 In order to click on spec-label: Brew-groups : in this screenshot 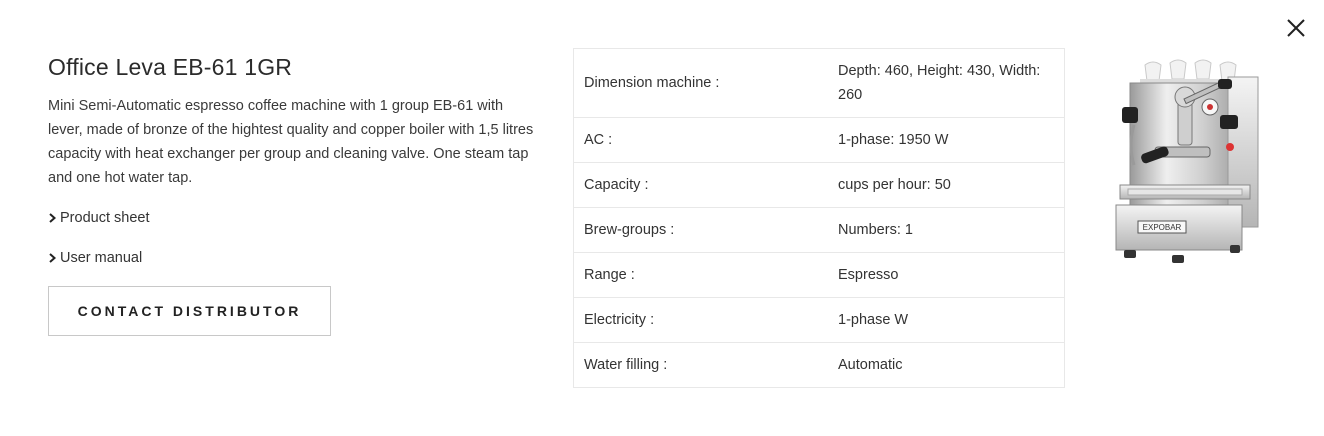, I will do `click(695, 230)`.